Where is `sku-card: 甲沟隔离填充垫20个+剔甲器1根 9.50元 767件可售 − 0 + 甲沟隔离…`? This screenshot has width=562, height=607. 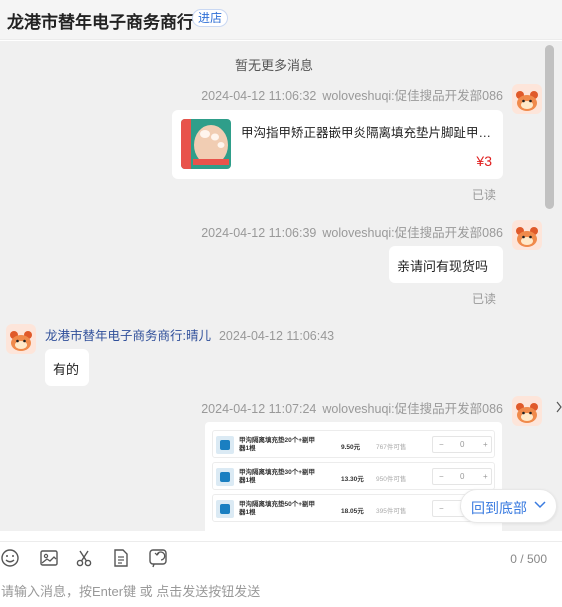 sku-card: 甲沟隔离填充垫20个+剔甲器1根 9.50元 767件可售 − 0 + 甲沟隔离… is located at coordinates (353, 476).